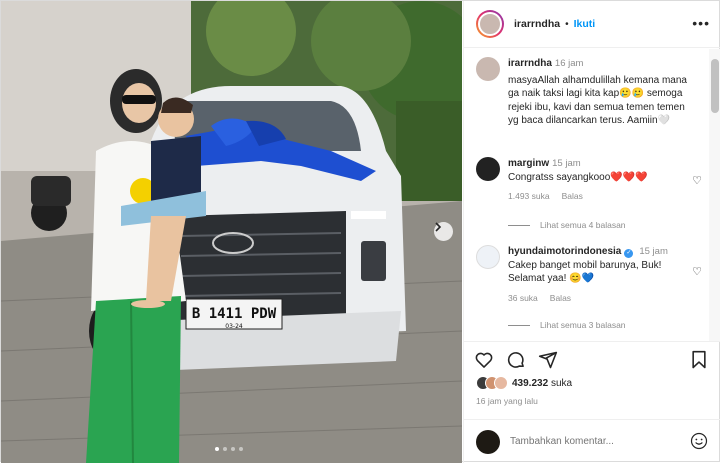 This screenshot has width=720, height=463. I want to click on comment-icon, so click(516, 360).